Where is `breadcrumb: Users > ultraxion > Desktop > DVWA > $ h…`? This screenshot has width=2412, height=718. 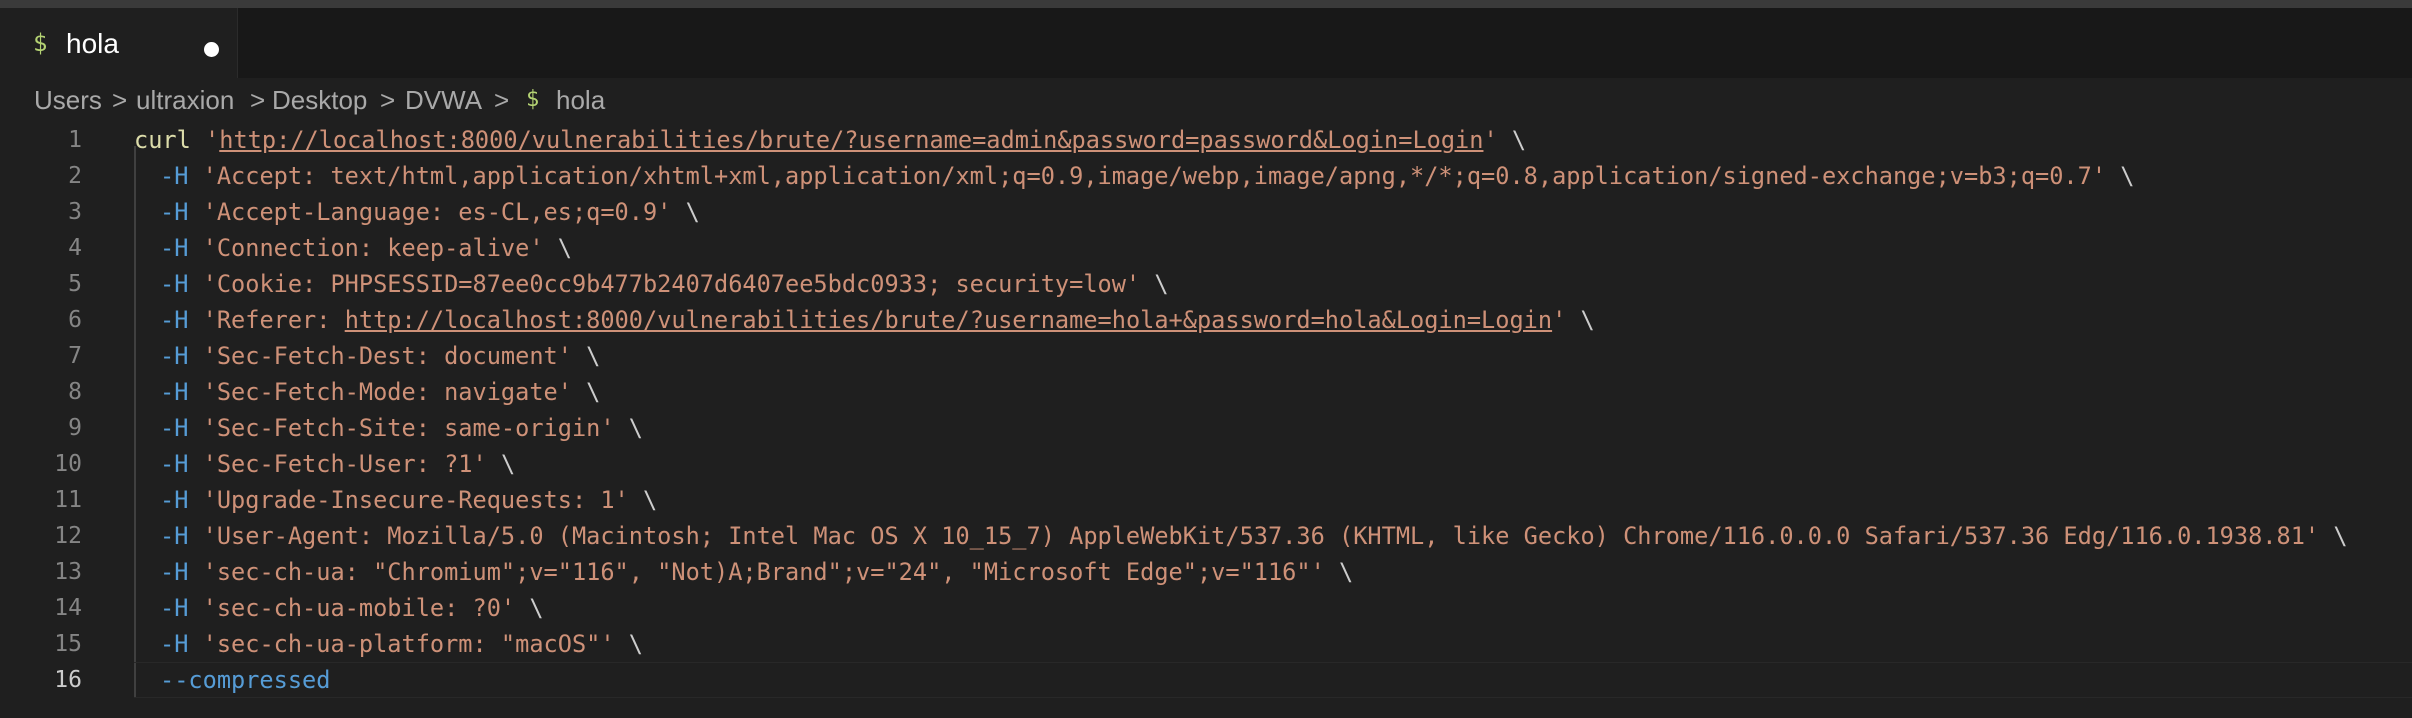
breadcrumb: Users > ultraxion > Desktop > DVWA > $ h… is located at coordinates (1206, 100).